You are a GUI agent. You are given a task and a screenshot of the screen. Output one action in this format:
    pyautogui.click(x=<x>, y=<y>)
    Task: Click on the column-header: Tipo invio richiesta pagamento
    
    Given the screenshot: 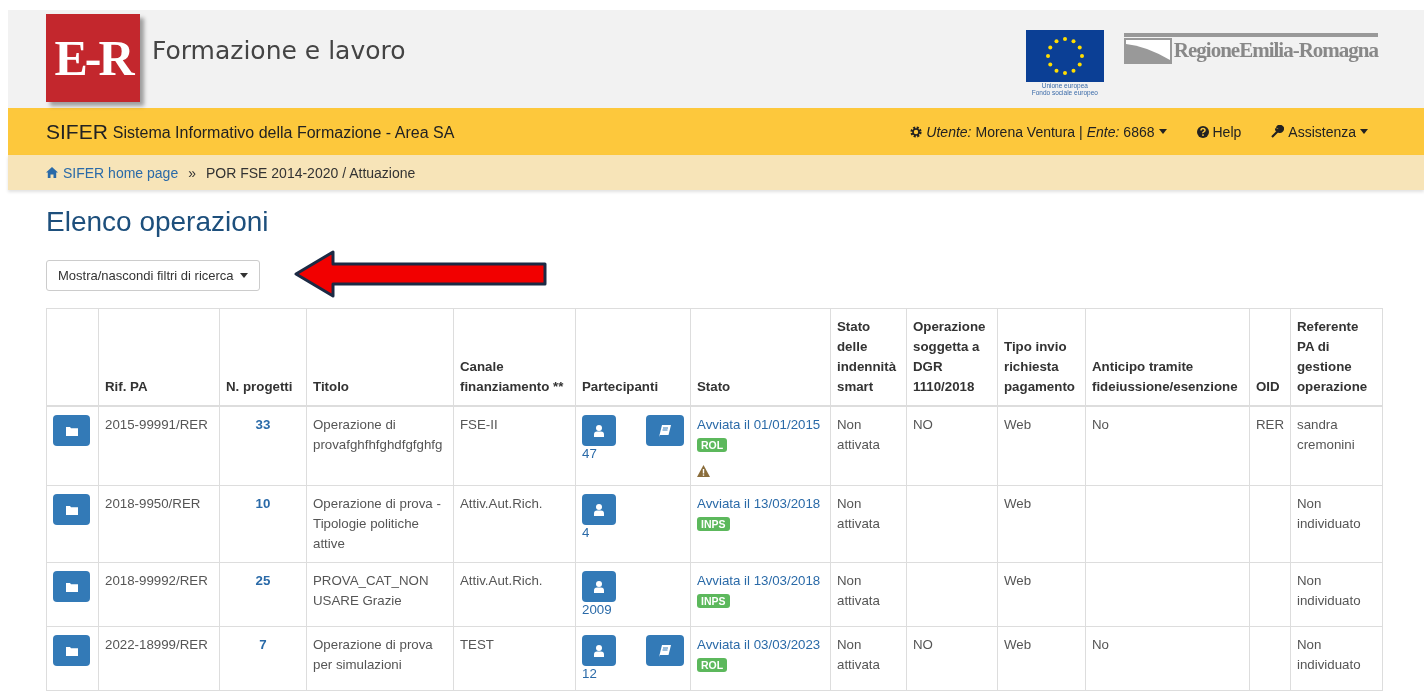 What is the action you would take?
    pyautogui.click(x=1041, y=357)
    